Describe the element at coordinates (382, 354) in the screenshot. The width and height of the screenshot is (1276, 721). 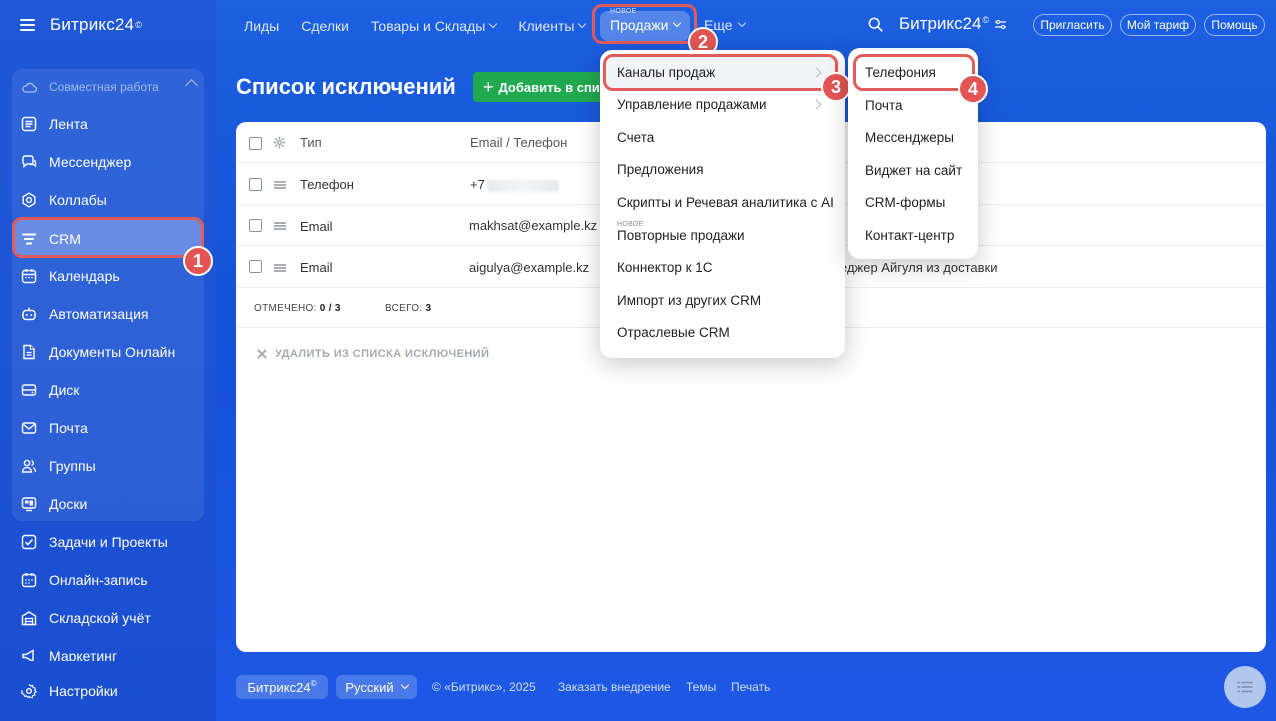
I see `remove-from-list-label: УДАЛИТЬ ИЗ СПИСКА ИСКЛЮЧЕНИЙ` at that location.